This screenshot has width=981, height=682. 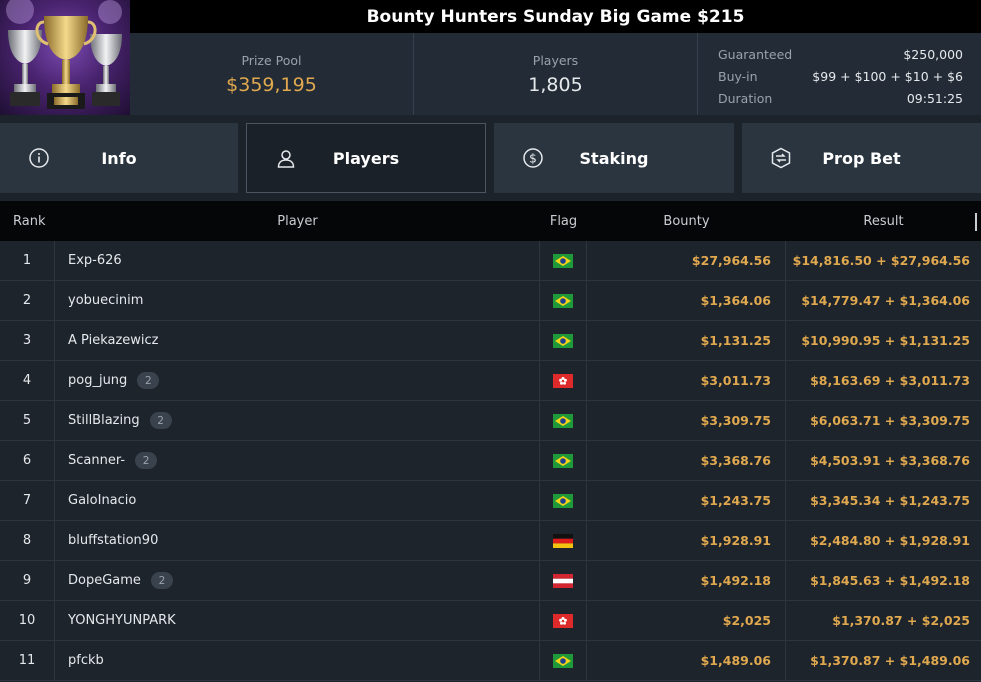 I want to click on bounty-cell: $1,489.06, so click(x=686, y=660).